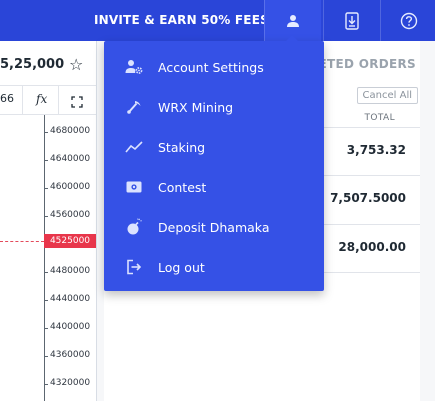  Describe the element at coordinates (182, 187) in the screenshot. I see `menu-label: Contest` at that location.